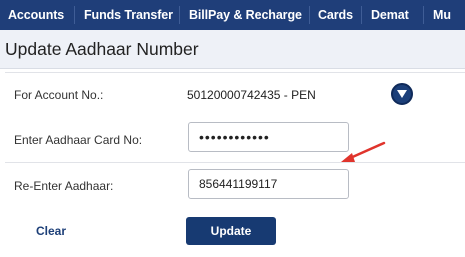 The width and height of the screenshot is (465, 257). What do you see at coordinates (231, 231) in the screenshot?
I see `update-button: Update` at bounding box center [231, 231].